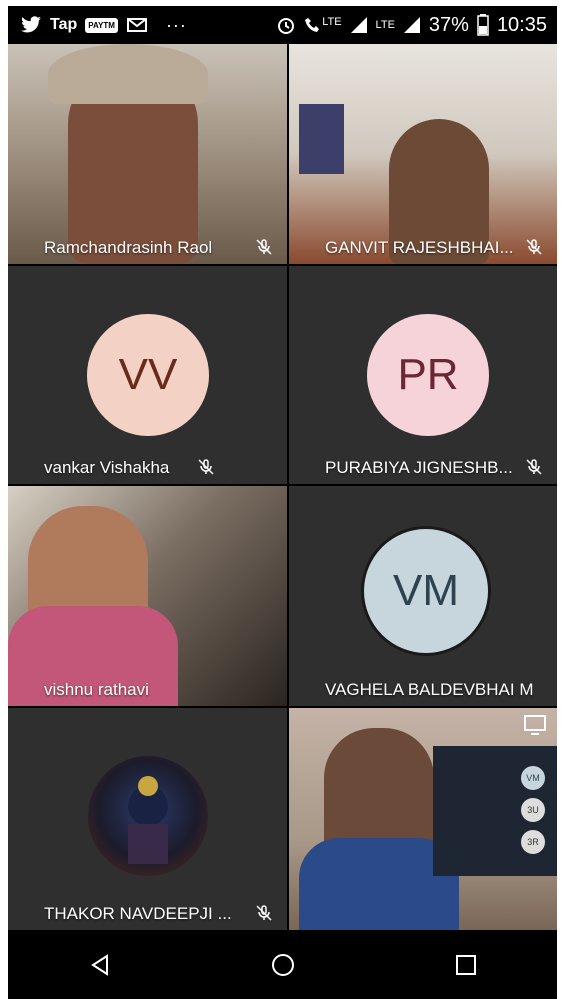 The height and width of the screenshot is (999, 563). What do you see at coordinates (128, 247) in the screenshot?
I see `participant-name: Ramchandrasinh Raol` at bounding box center [128, 247].